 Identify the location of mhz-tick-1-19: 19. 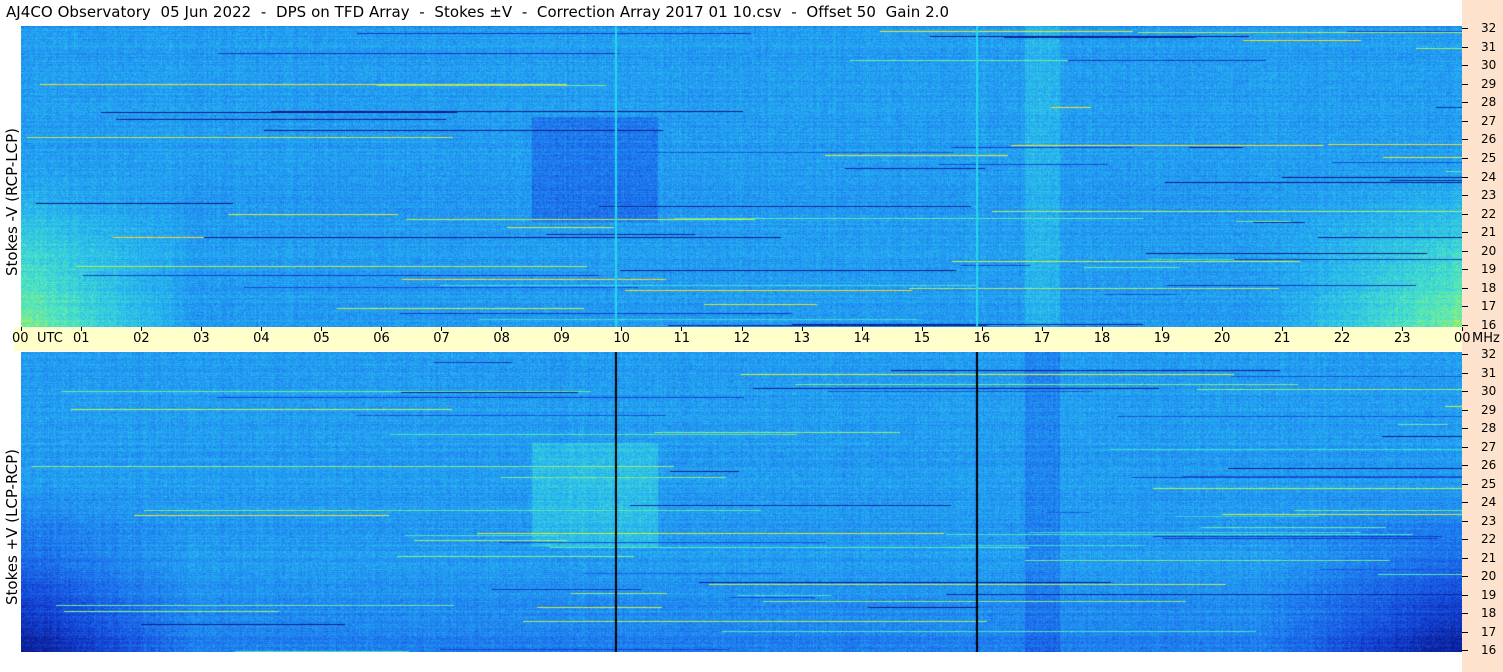
(1489, 594).